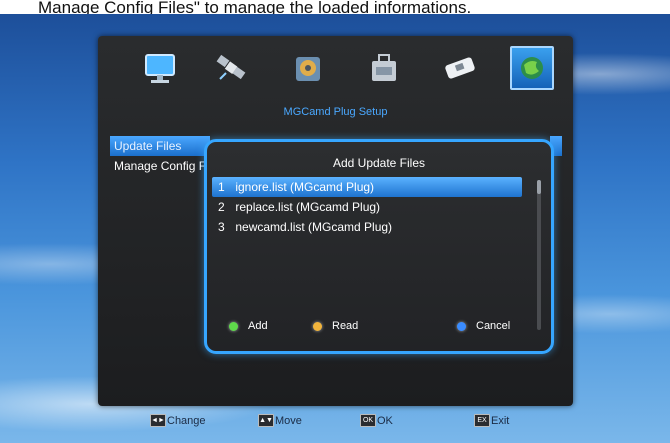 The width and height of the screenshot is (670, 443). I want to click on ok-hint: OK OK, so click(376, 420).